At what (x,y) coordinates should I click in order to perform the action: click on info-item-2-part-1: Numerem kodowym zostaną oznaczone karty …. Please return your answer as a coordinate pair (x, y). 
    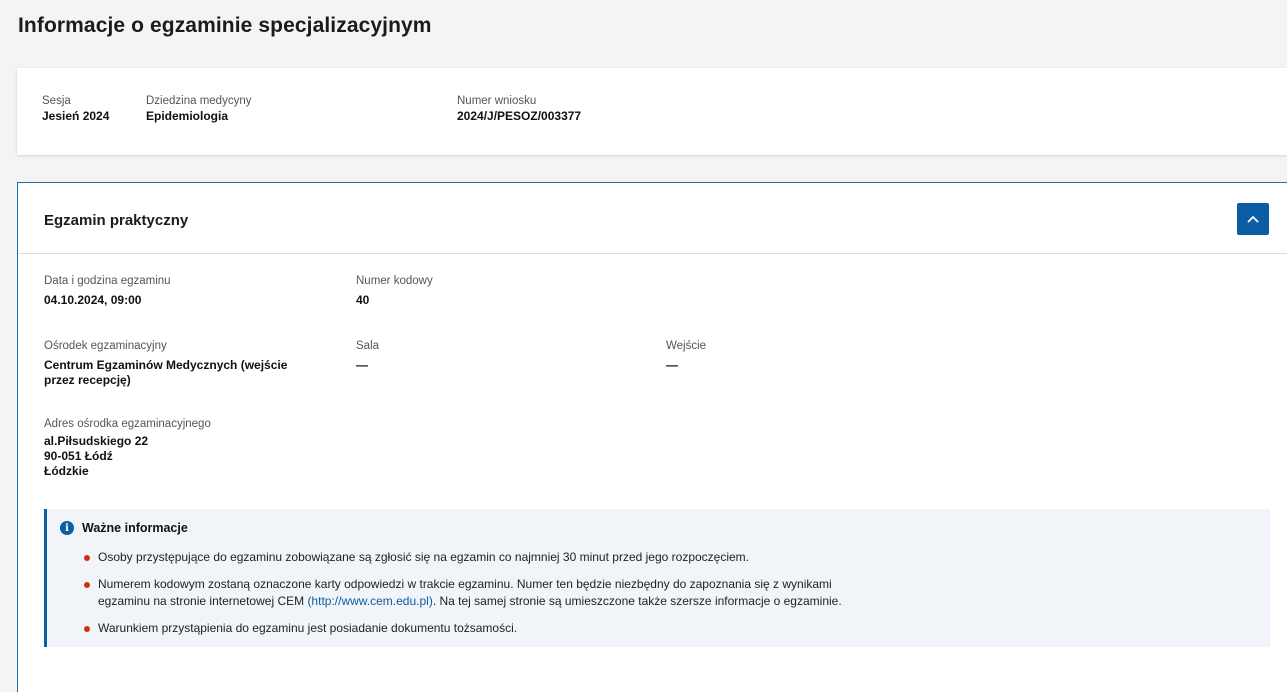
    Looking at the image, I should click on (465, 583).